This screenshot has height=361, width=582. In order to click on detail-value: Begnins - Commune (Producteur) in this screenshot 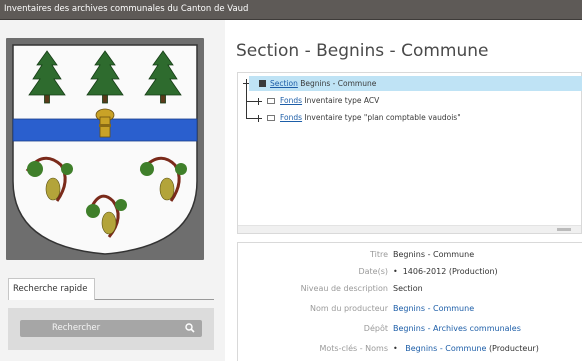, I will do `click(466, 348)`.